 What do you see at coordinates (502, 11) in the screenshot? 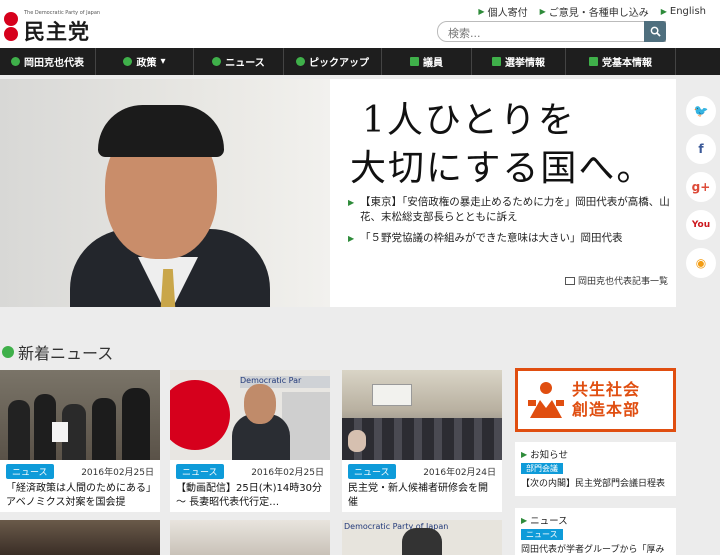
I see `donate-link: ▶ 個人寄付` at bounding box center [502, 11].